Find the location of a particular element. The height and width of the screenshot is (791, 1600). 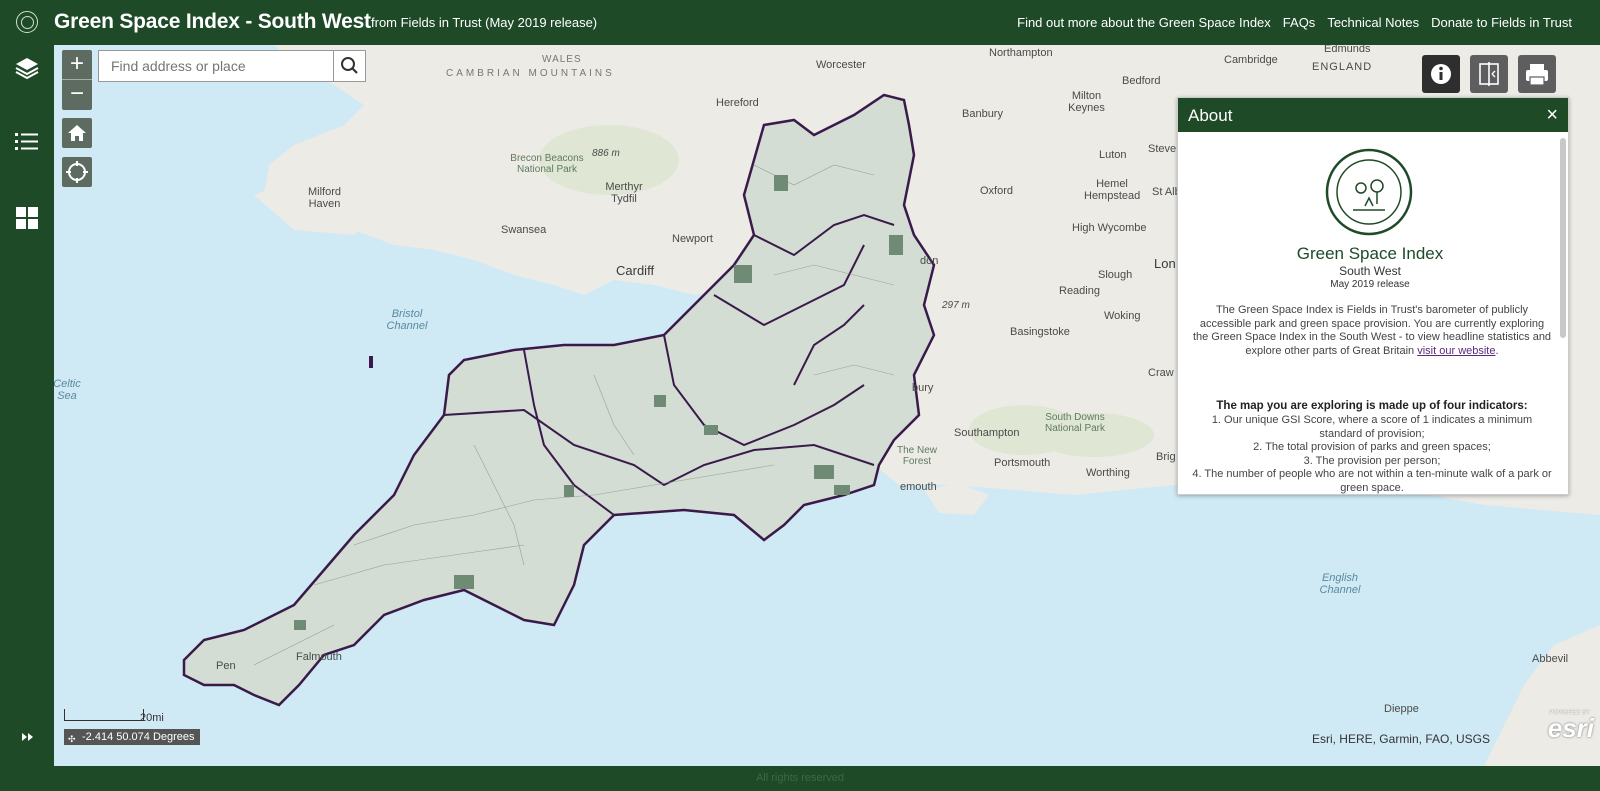

label-milford-haven: Milford Haven is located at coordinates (324, 198).